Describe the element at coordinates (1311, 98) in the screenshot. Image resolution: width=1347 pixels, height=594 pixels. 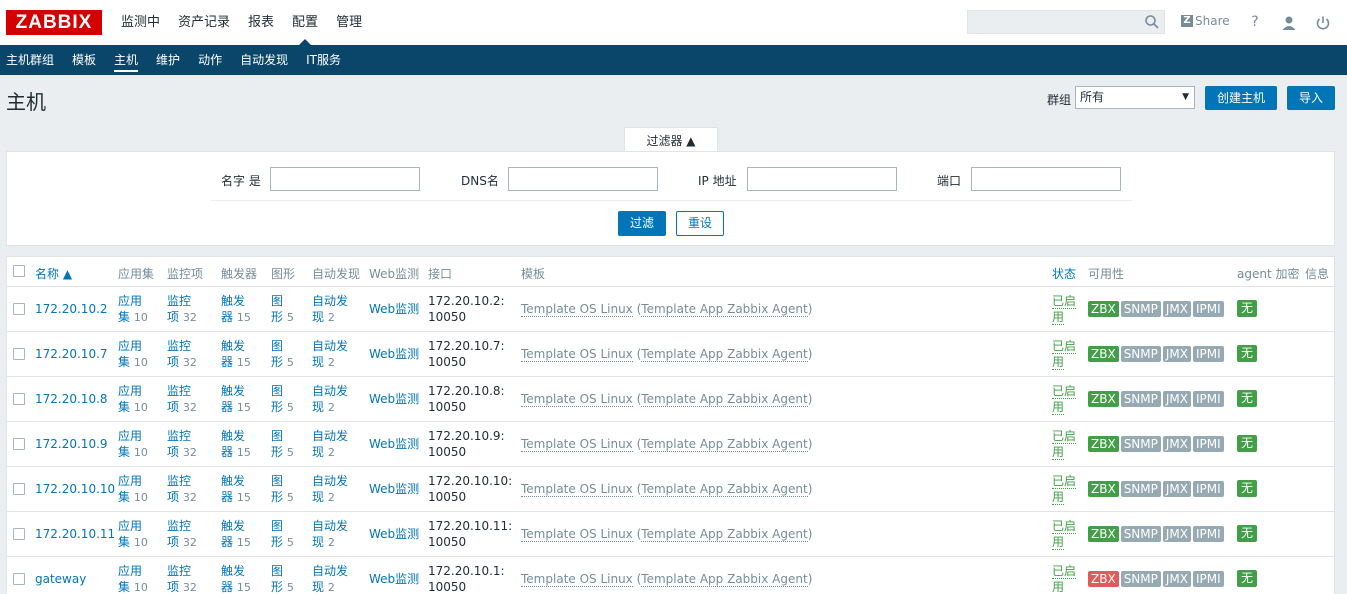
I see `import-button: 导入` at that location.